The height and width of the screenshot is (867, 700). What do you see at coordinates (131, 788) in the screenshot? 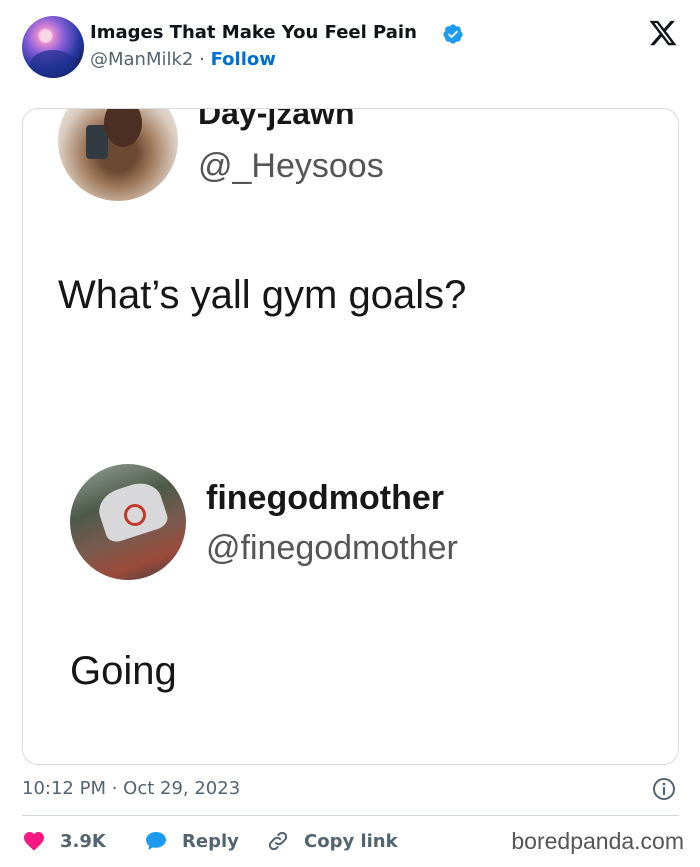
I see `tweet-timestamp: 10:12 PM · Oct 29, 2023` at bounding box center [131, 788].